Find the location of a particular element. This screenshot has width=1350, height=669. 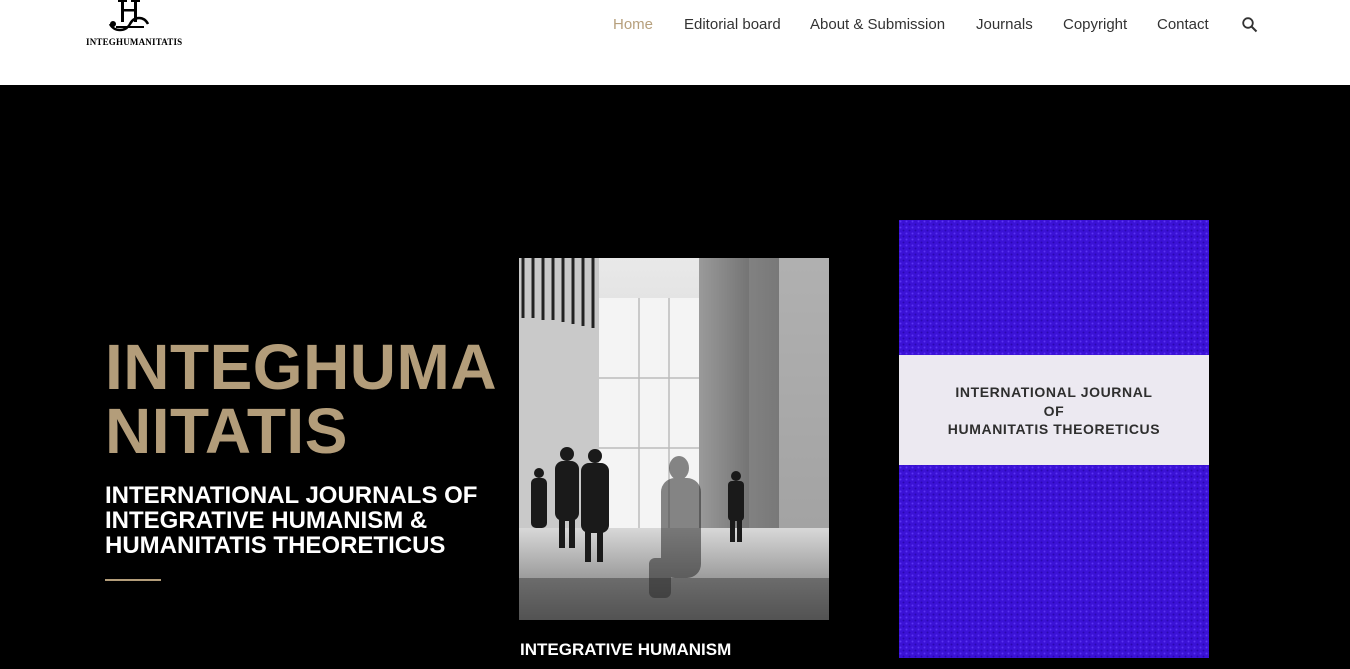

integrative-humanism-image is located at coordinates (674, 439).